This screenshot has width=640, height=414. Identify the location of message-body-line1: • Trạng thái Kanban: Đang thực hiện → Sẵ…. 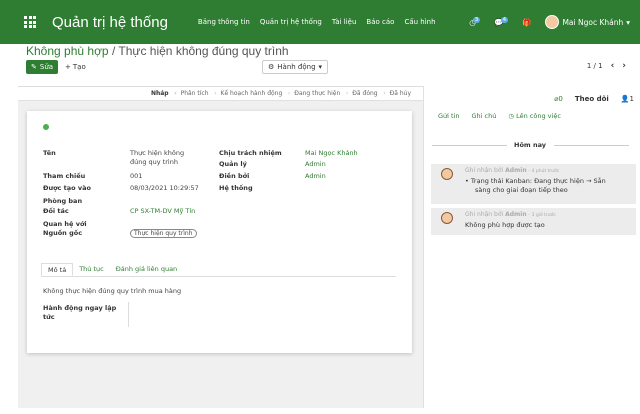
(535, 181).